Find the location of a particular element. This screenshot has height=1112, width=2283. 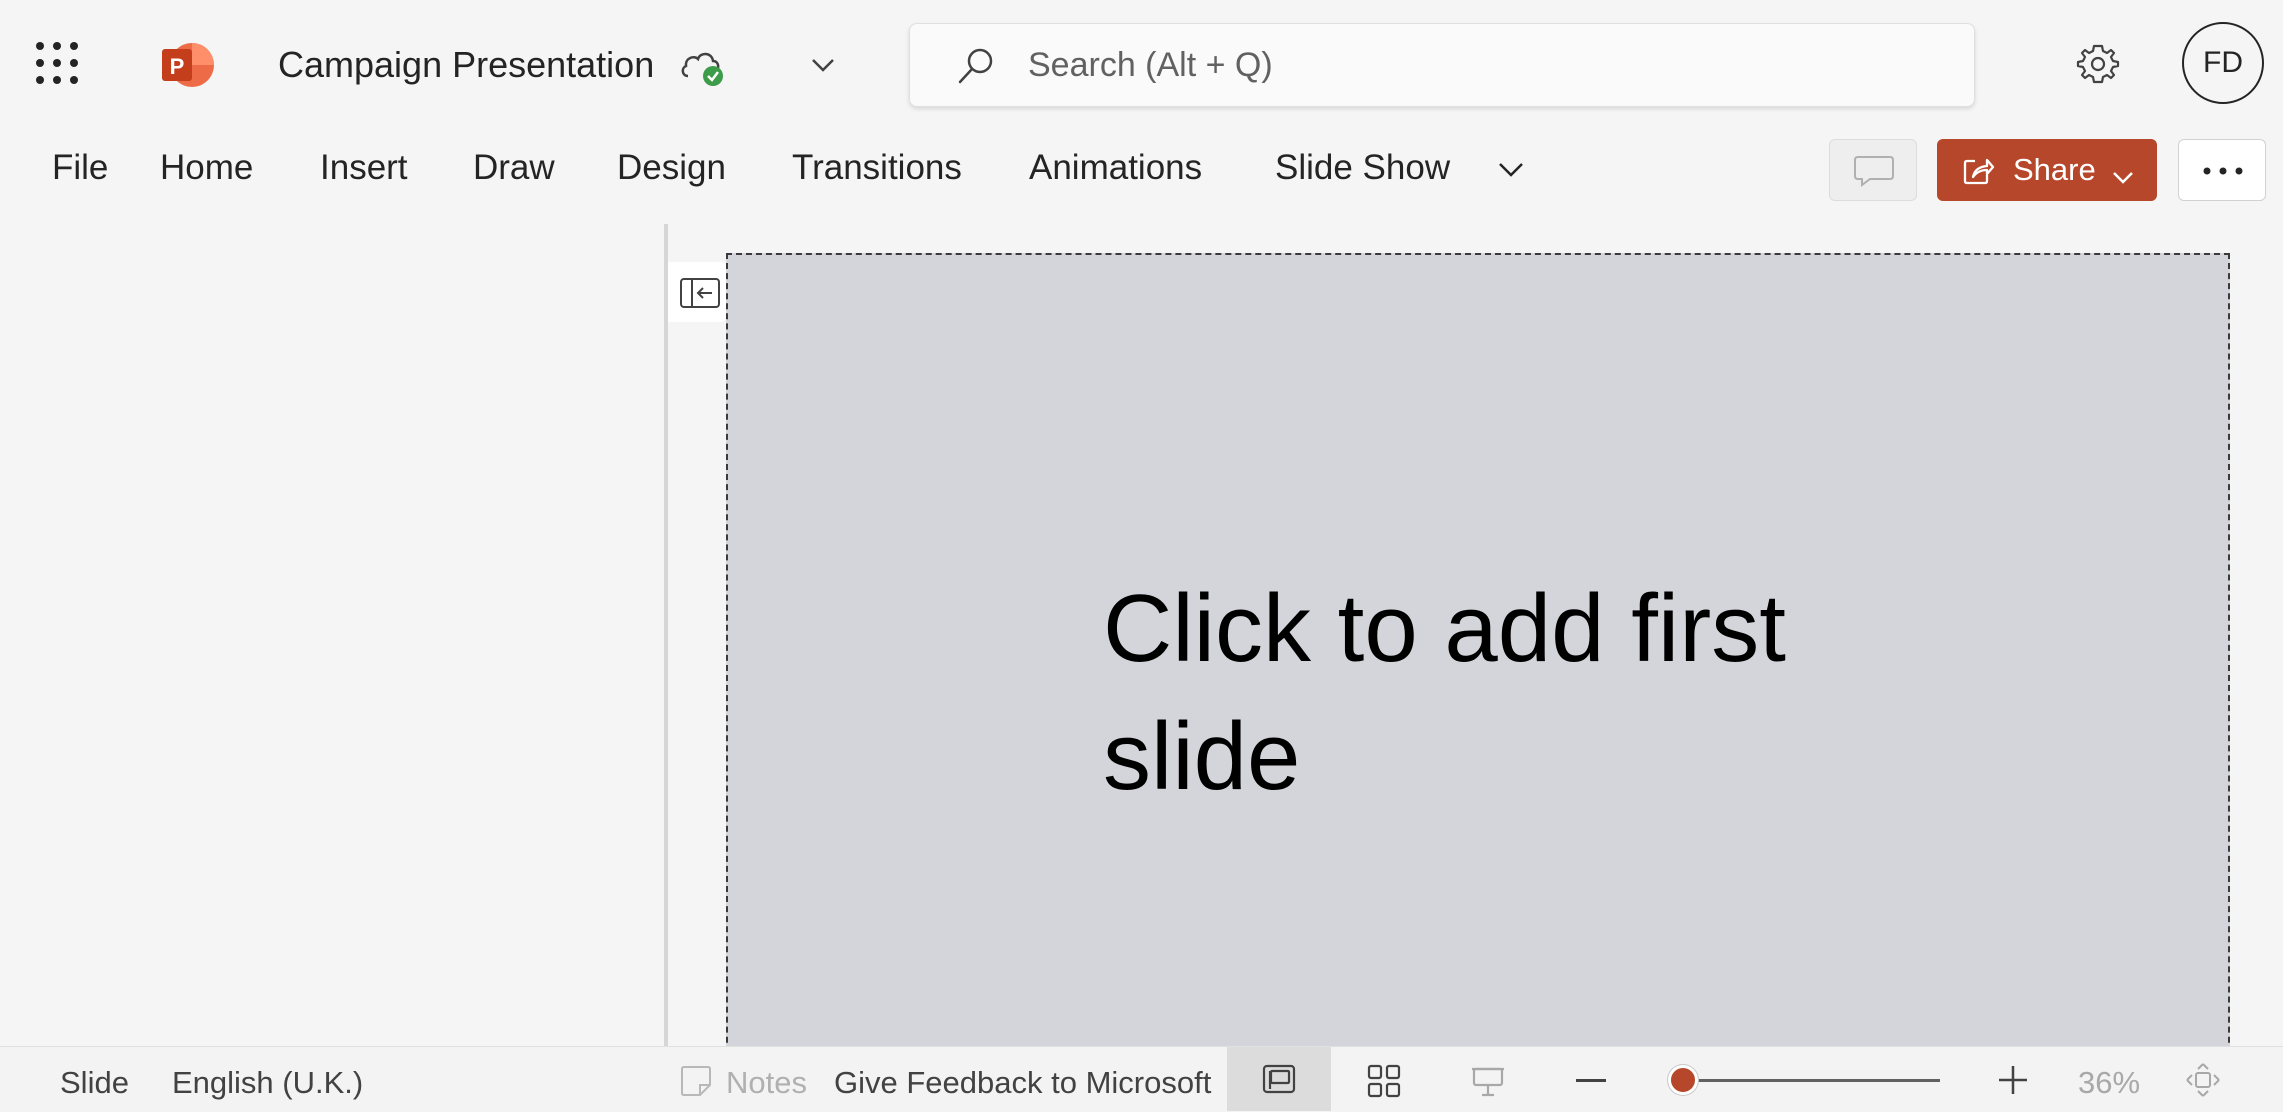

more-options-button is located at coordinates (2222, 170).